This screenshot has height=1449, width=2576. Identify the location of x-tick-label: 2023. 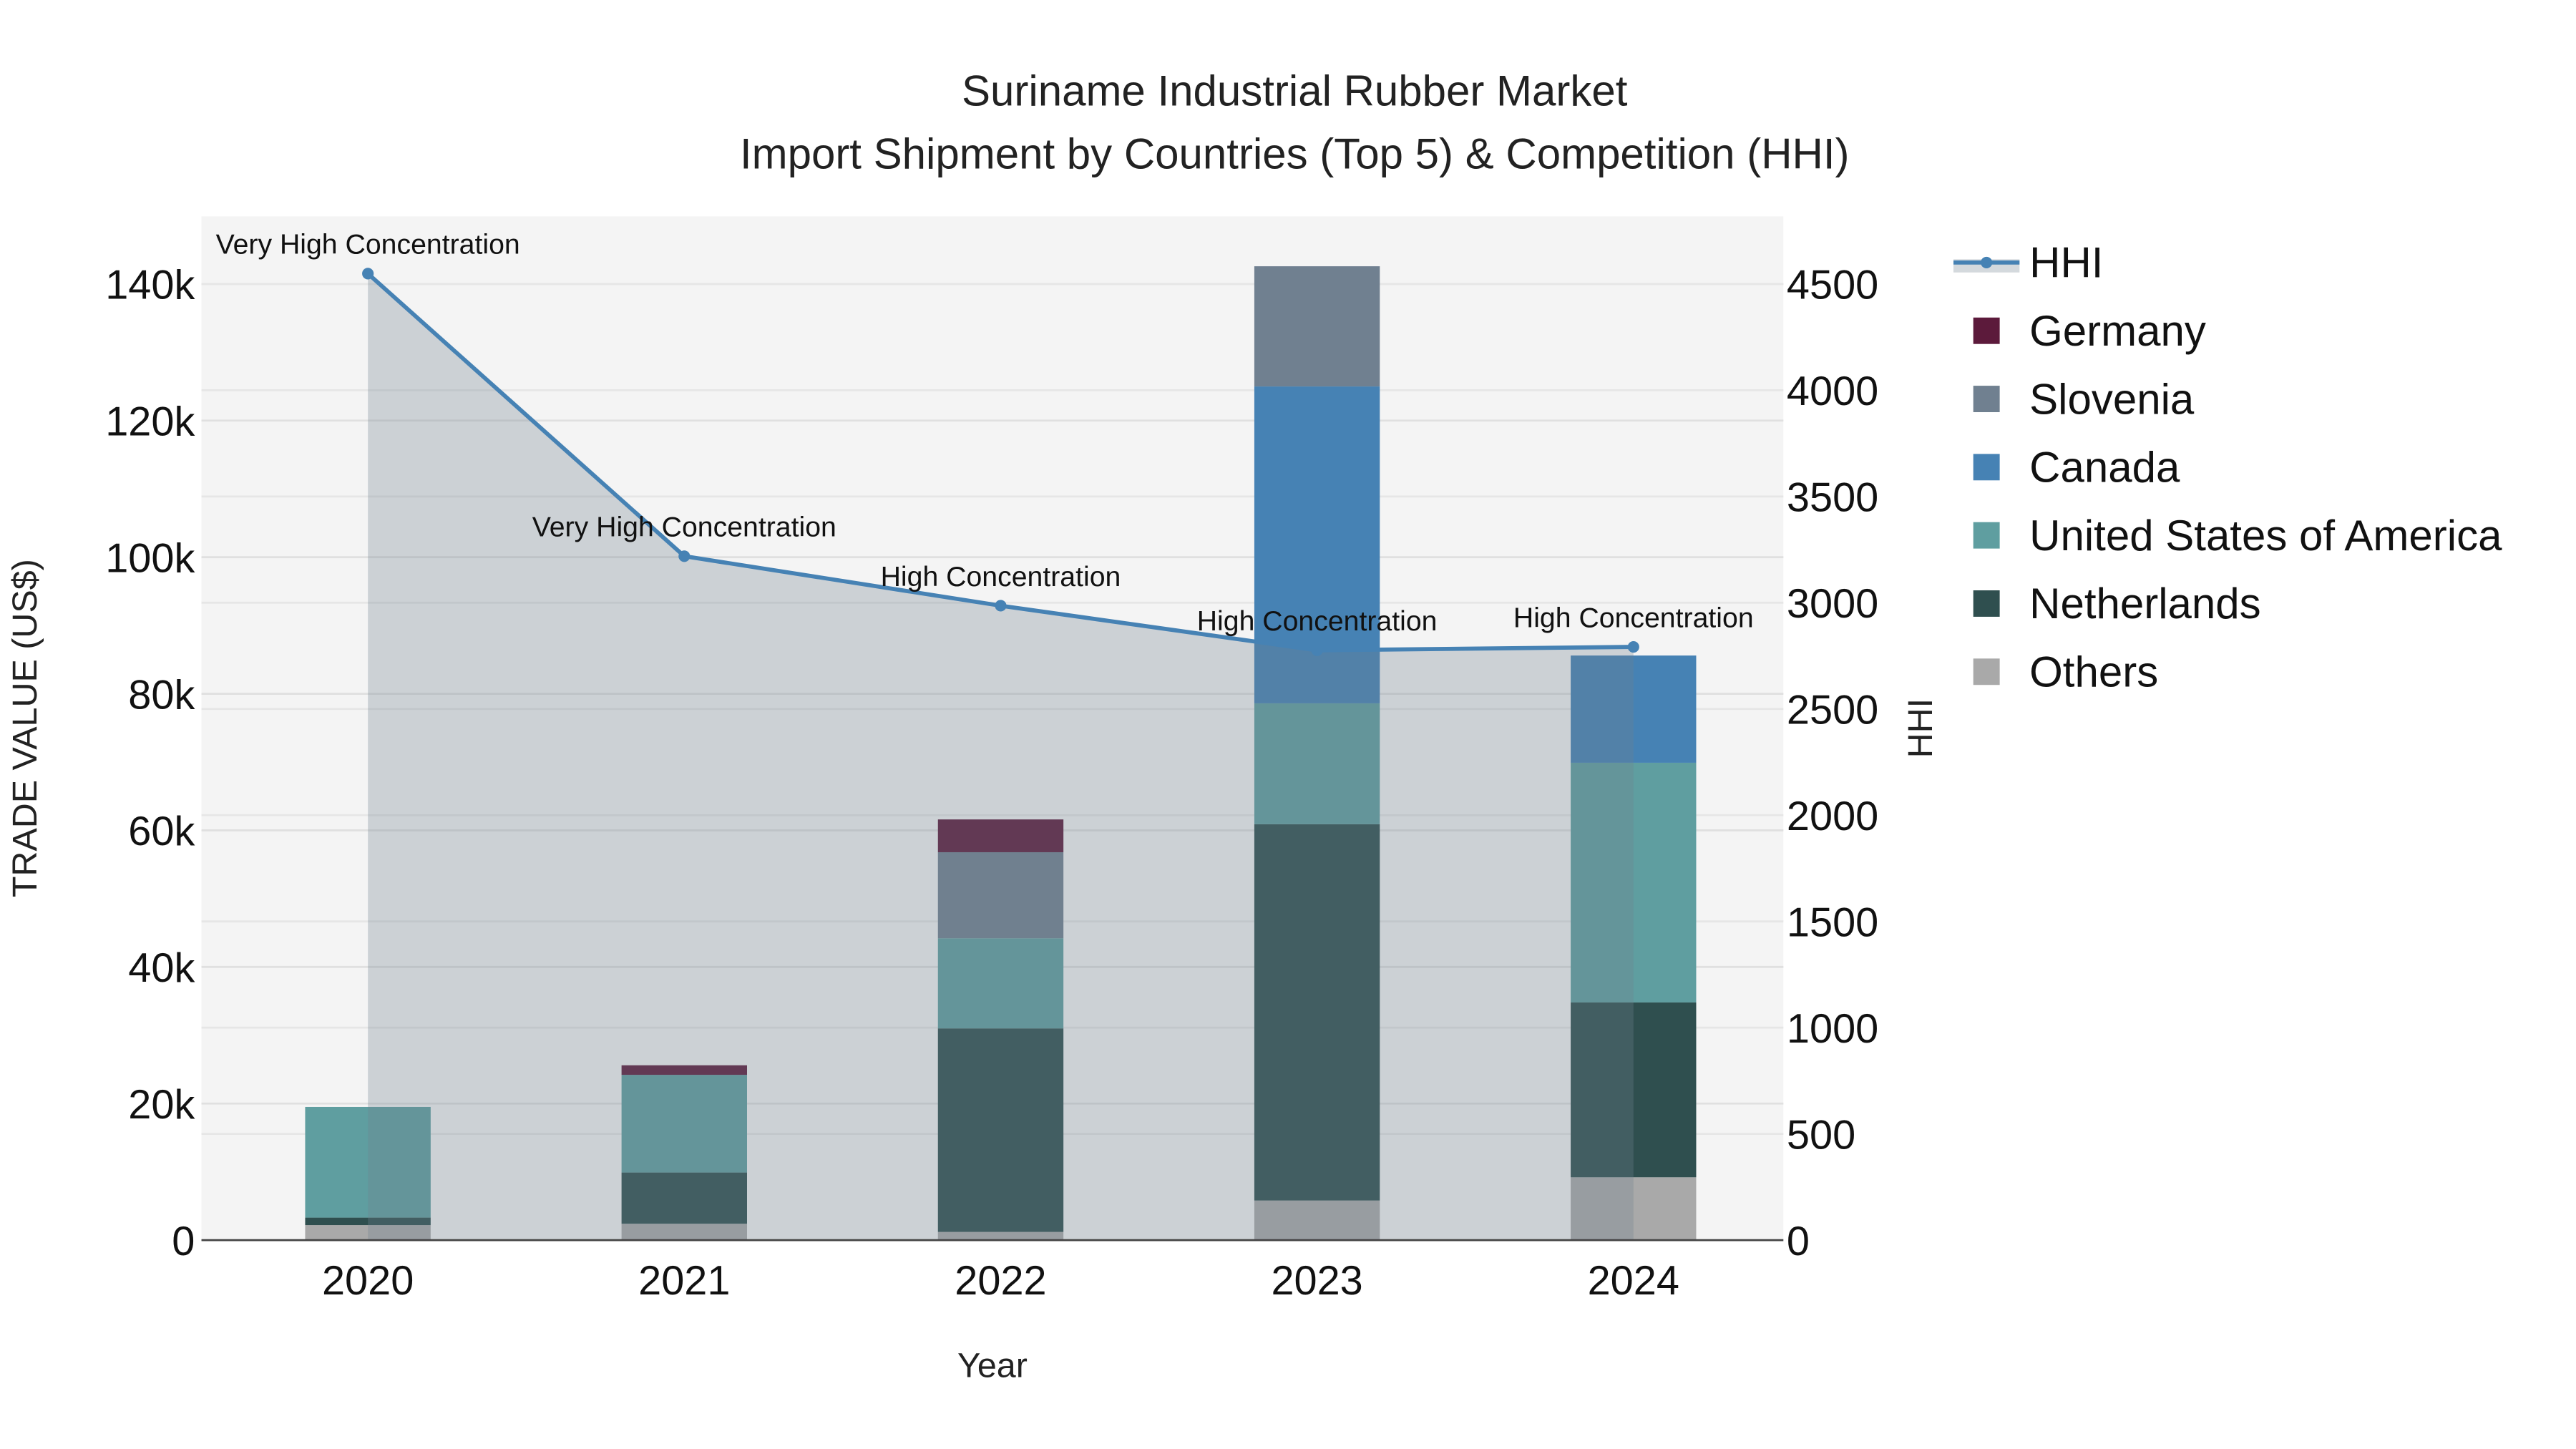
(1316, 1281).